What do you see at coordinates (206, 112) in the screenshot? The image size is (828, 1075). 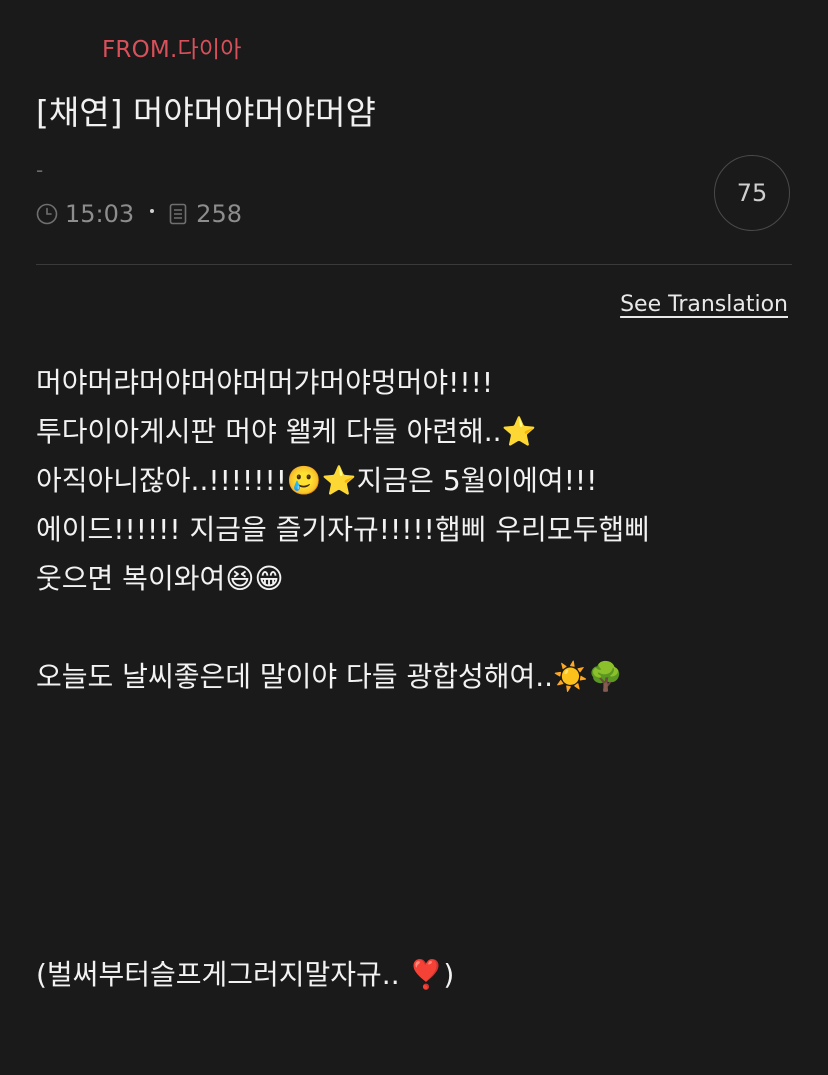 I see `post-title: [채연] 머야머야머야머얌` at bounding box center [206, 112].